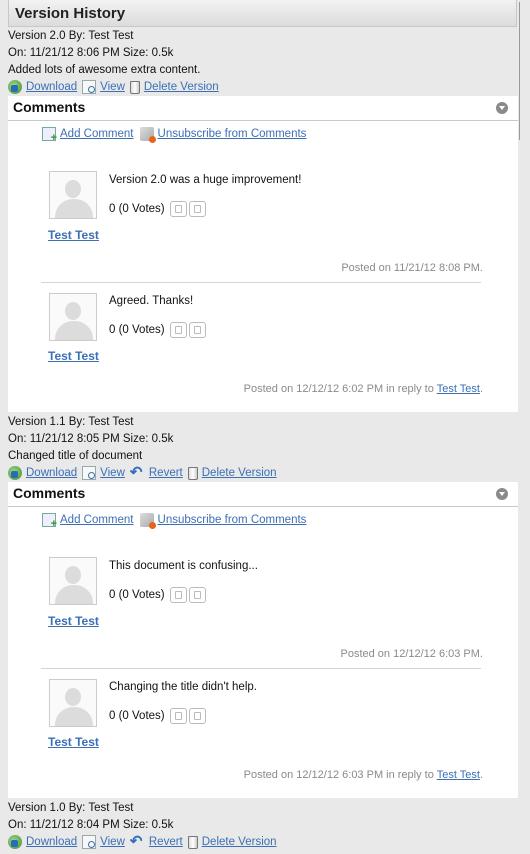 This screenshot has width=530, height=854. I want to click on version-description: Changed title of document, so click(75, 456).